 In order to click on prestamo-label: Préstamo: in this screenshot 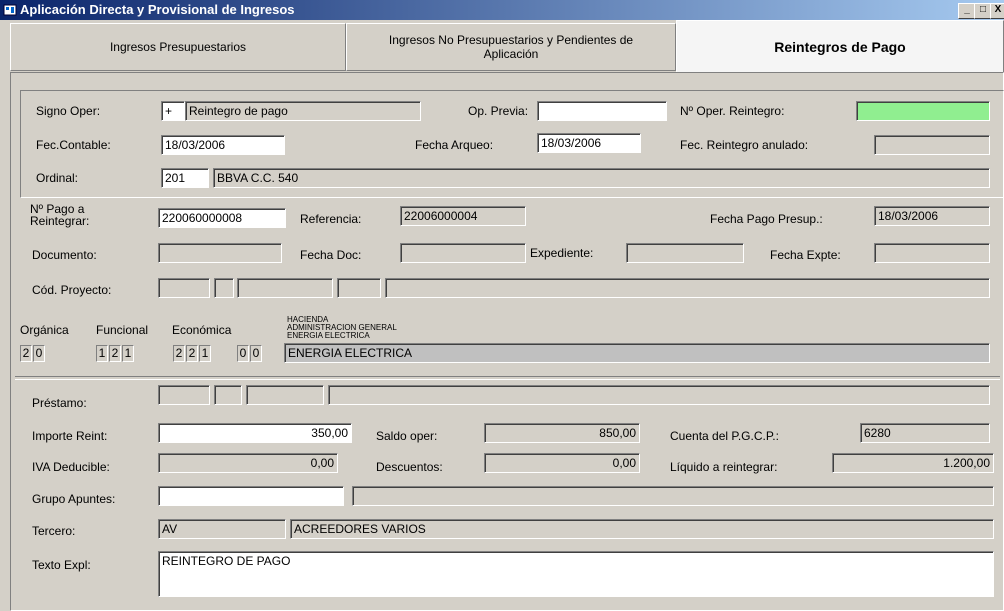, I will do `click(59, 403)`.